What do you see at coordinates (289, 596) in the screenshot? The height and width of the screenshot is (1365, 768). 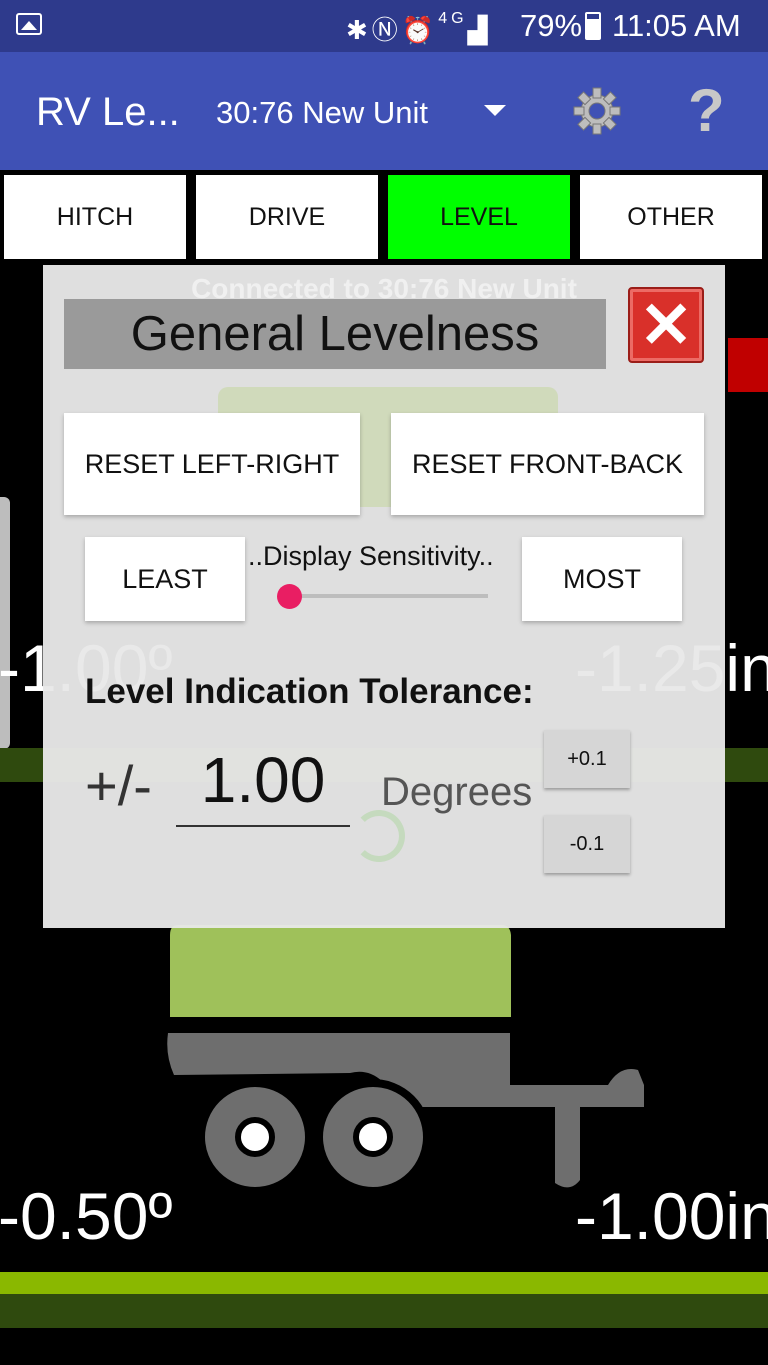 I see `sensitivity-slider-thumb` at bounding box center [289, 596].